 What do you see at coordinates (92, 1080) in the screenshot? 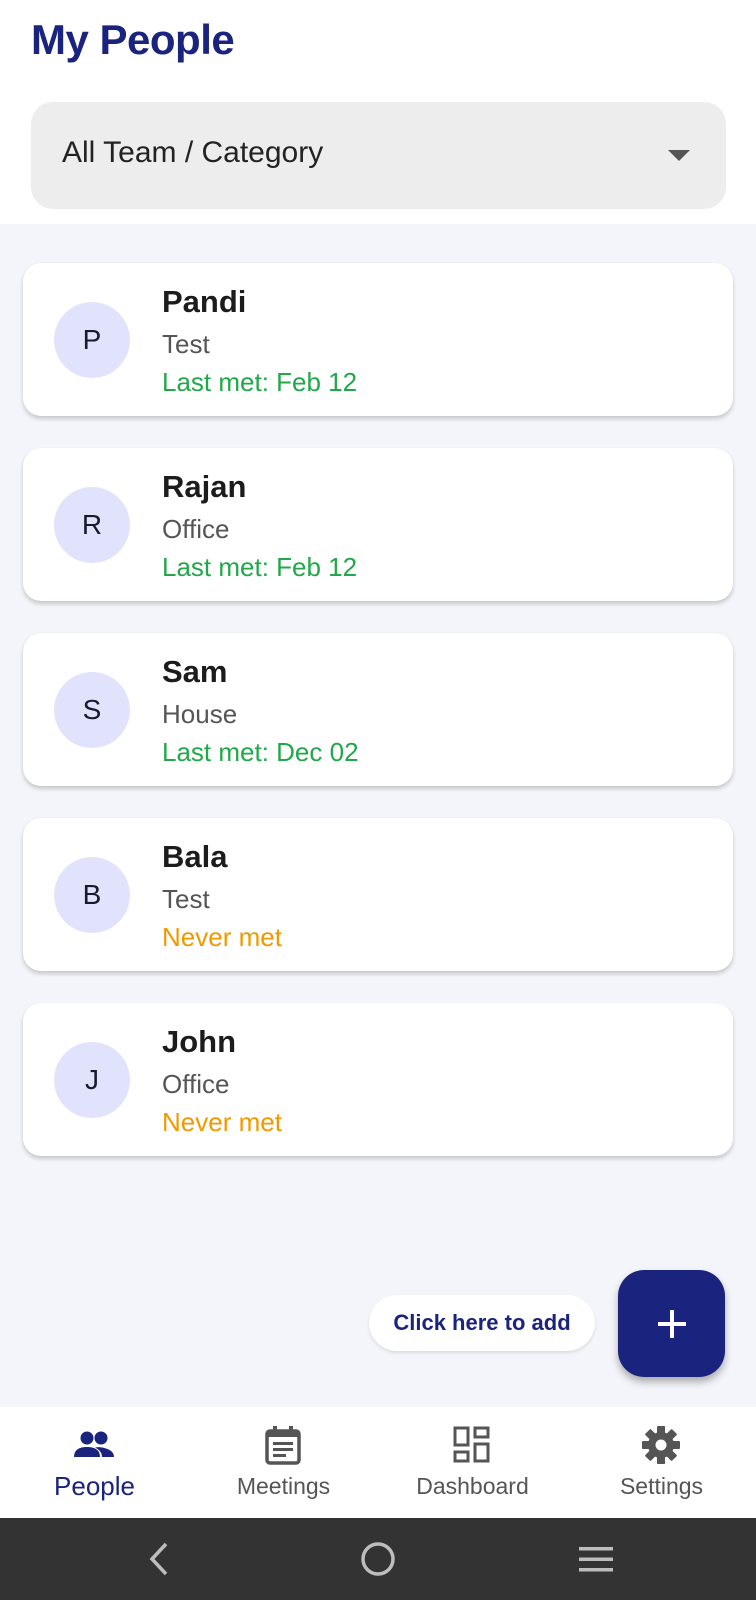
I see `avatar: J` at bounding box center [92, 1080].